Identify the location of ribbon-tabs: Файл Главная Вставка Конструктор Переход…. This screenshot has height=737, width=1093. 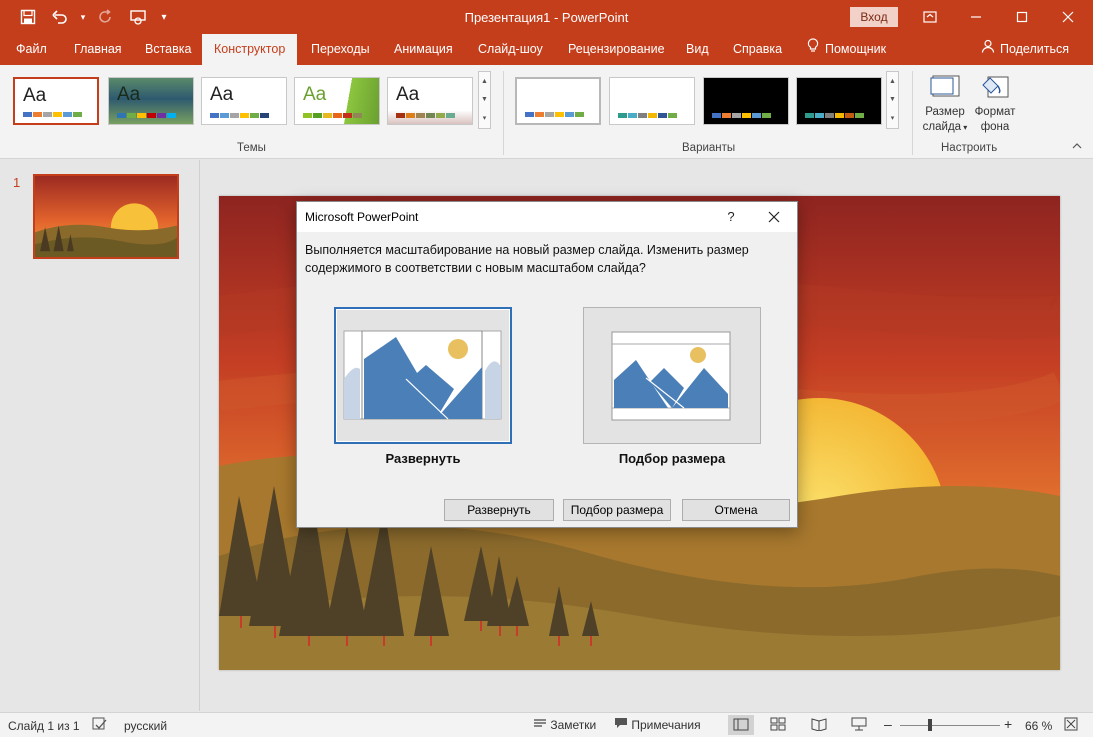
(546, 49).